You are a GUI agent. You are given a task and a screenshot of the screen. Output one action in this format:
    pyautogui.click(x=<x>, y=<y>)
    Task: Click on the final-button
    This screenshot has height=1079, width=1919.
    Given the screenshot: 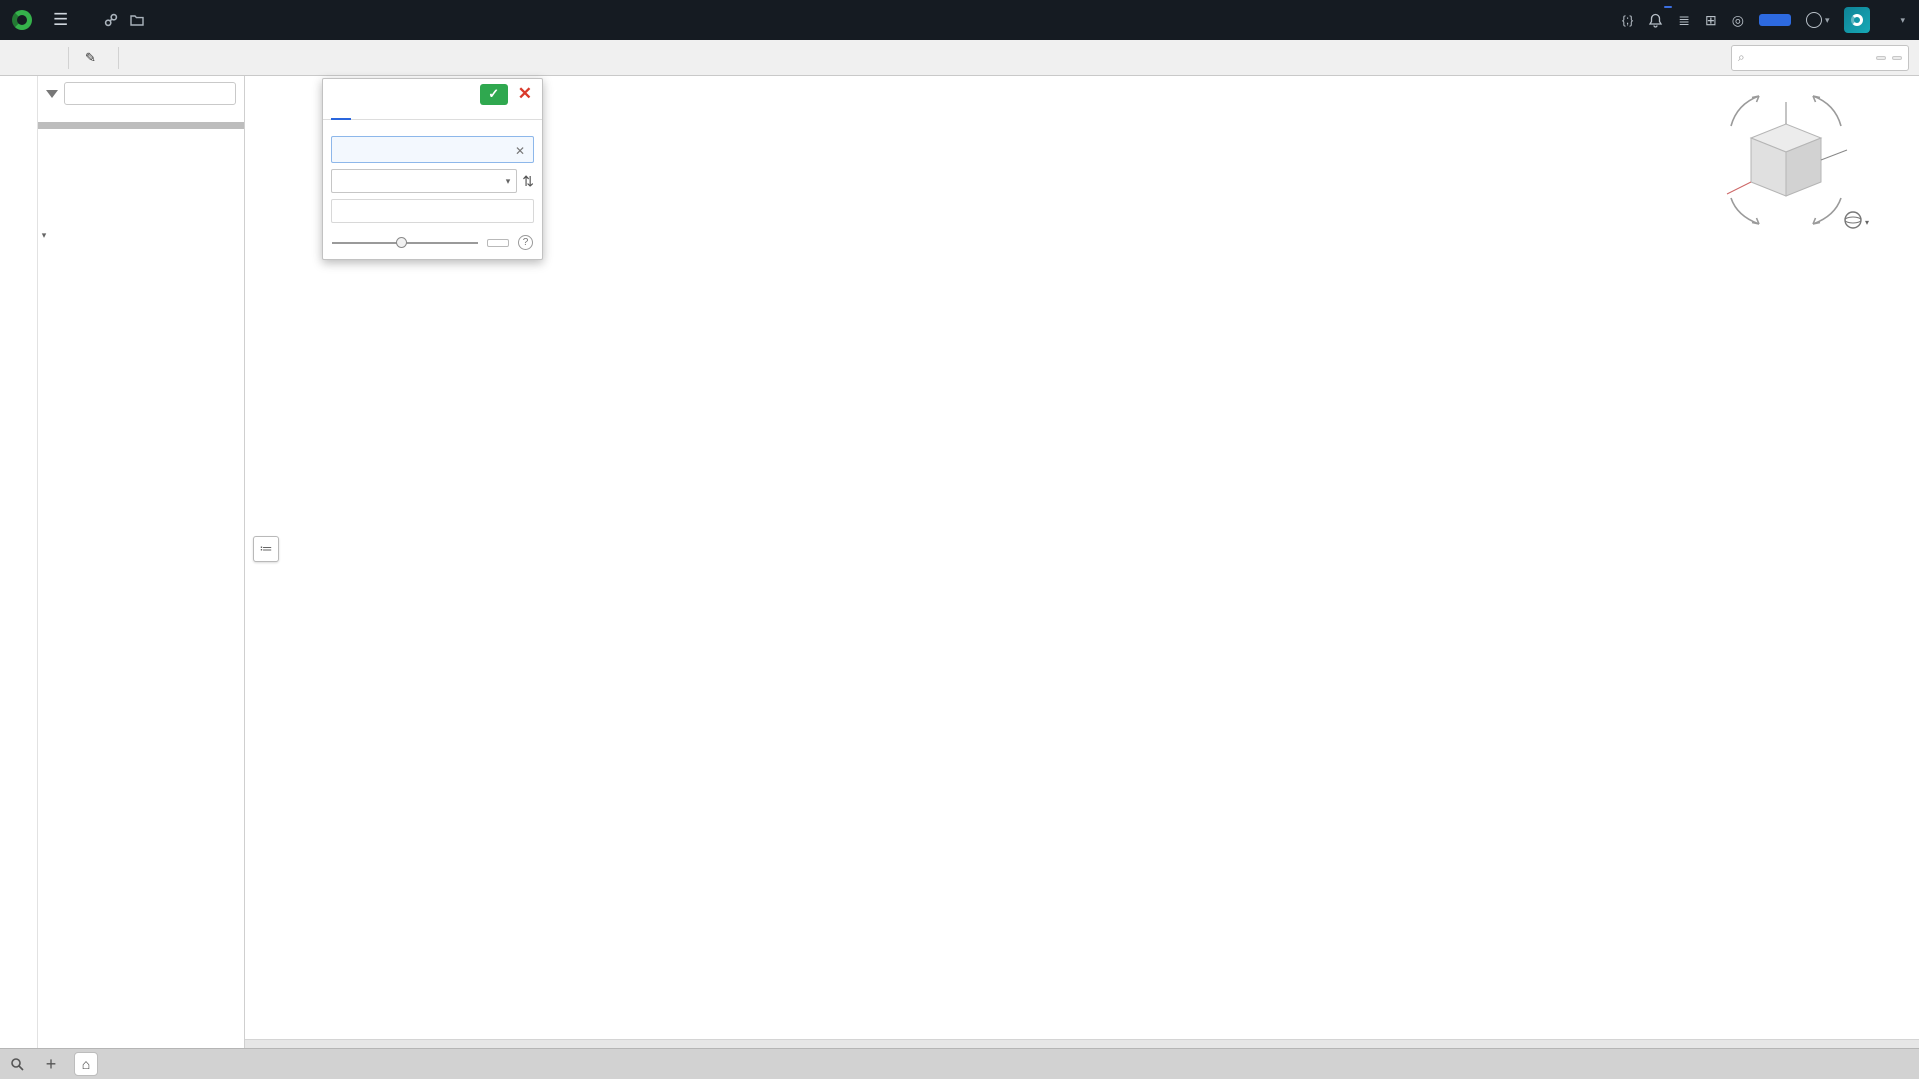 What is the action you would take?
    pyautogui.click(x=498, y=242)
    